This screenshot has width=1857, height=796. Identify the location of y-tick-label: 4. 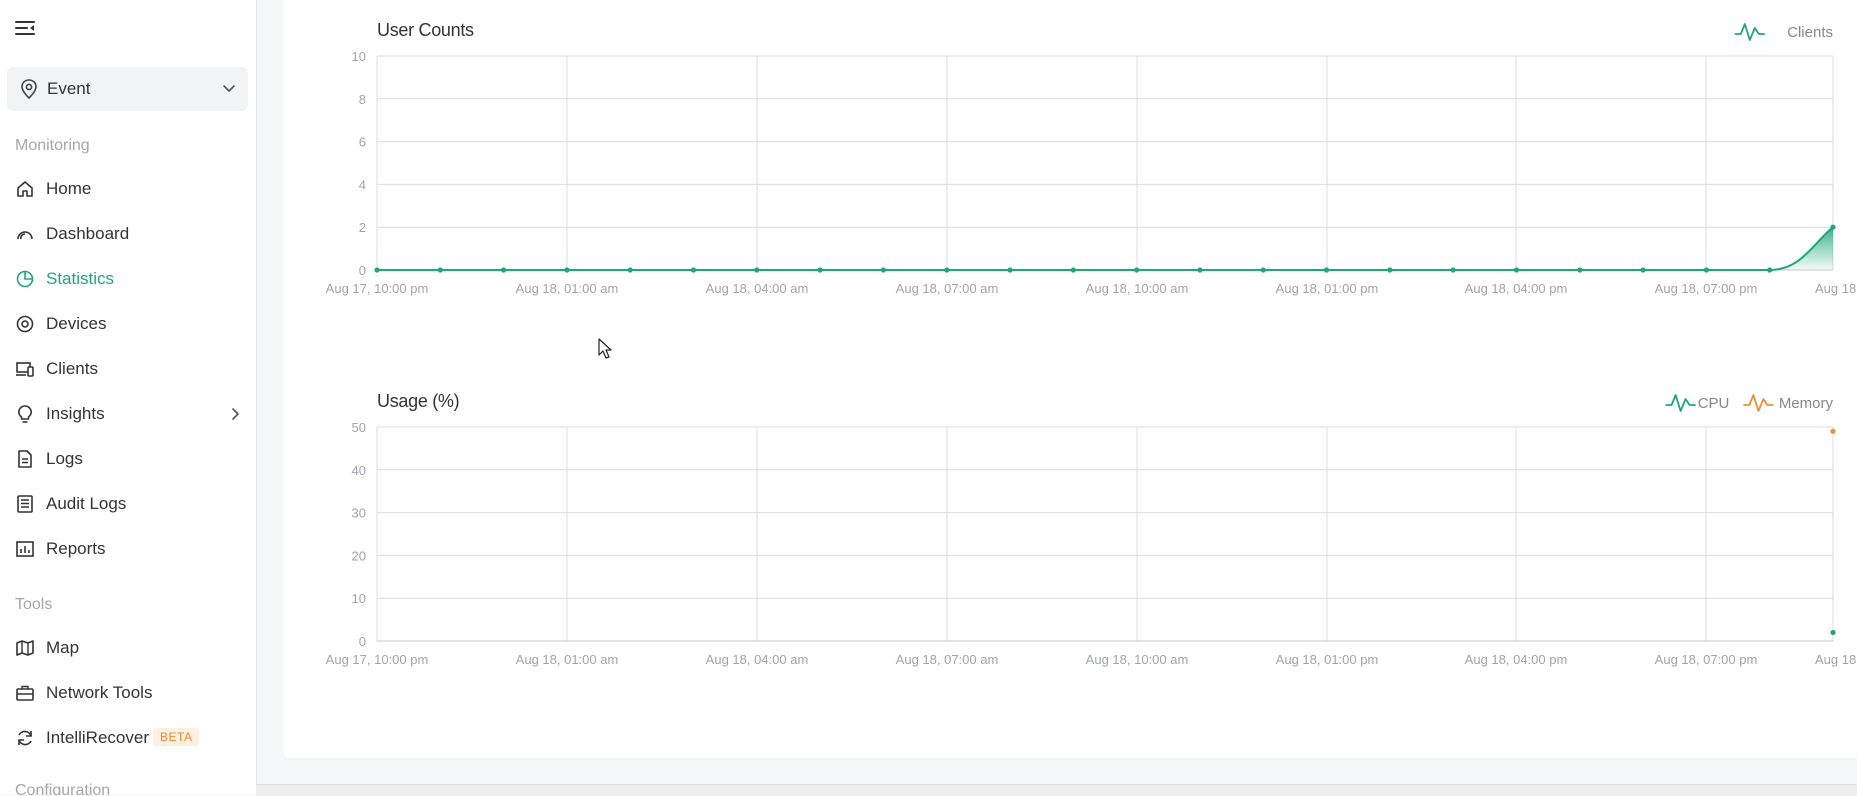
(362, 184).